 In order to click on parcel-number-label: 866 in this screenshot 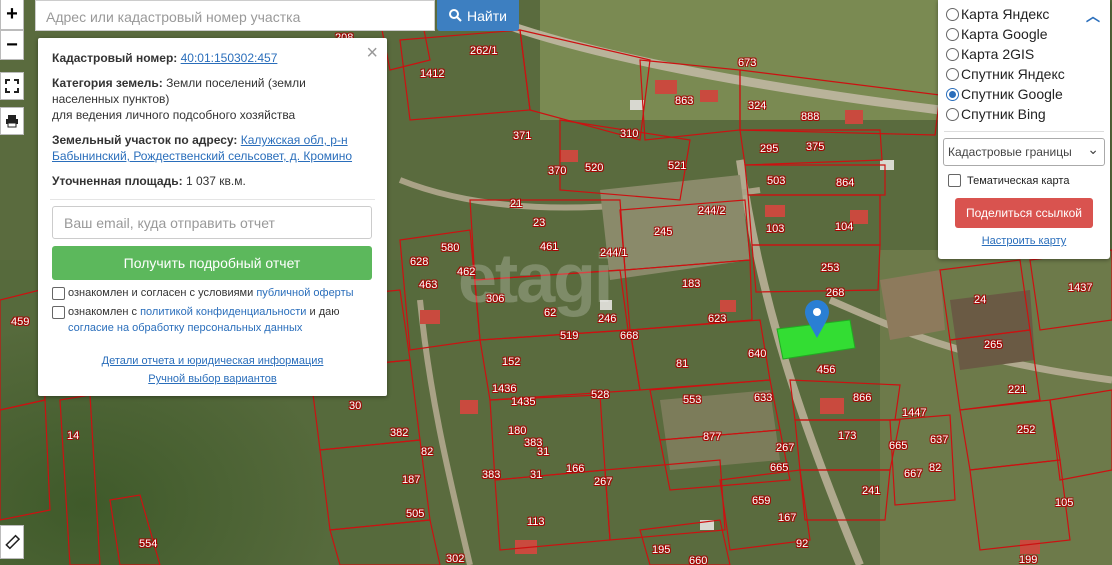, I will do `click(862, 398)`.